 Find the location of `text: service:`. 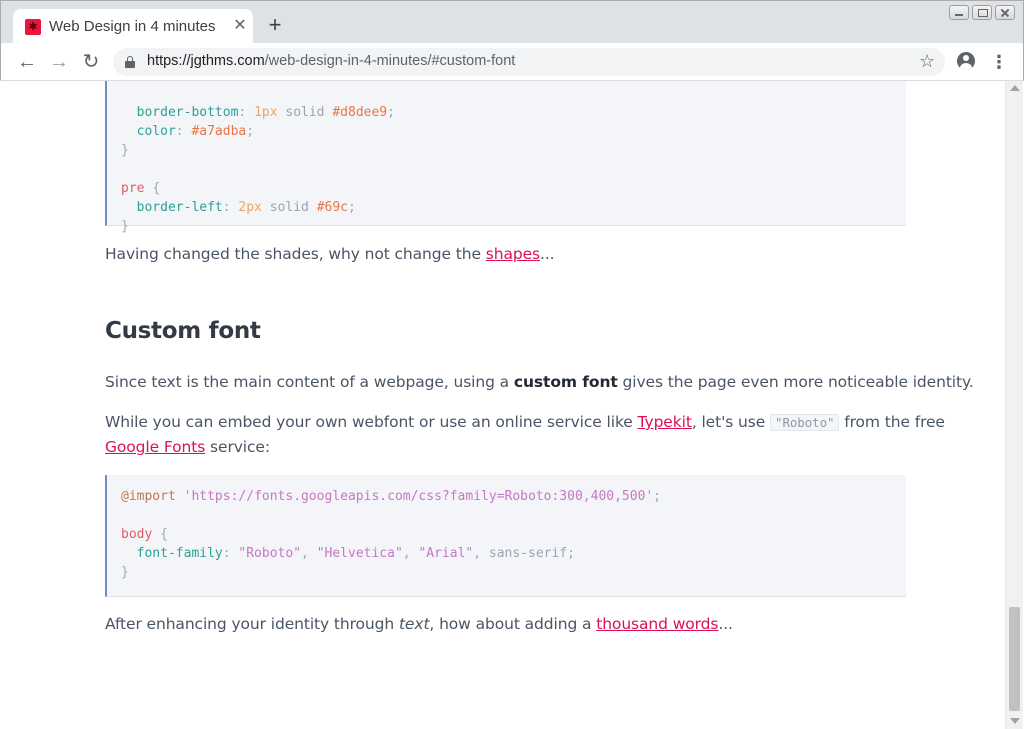

text: service: is located at coordinates (237, 447).